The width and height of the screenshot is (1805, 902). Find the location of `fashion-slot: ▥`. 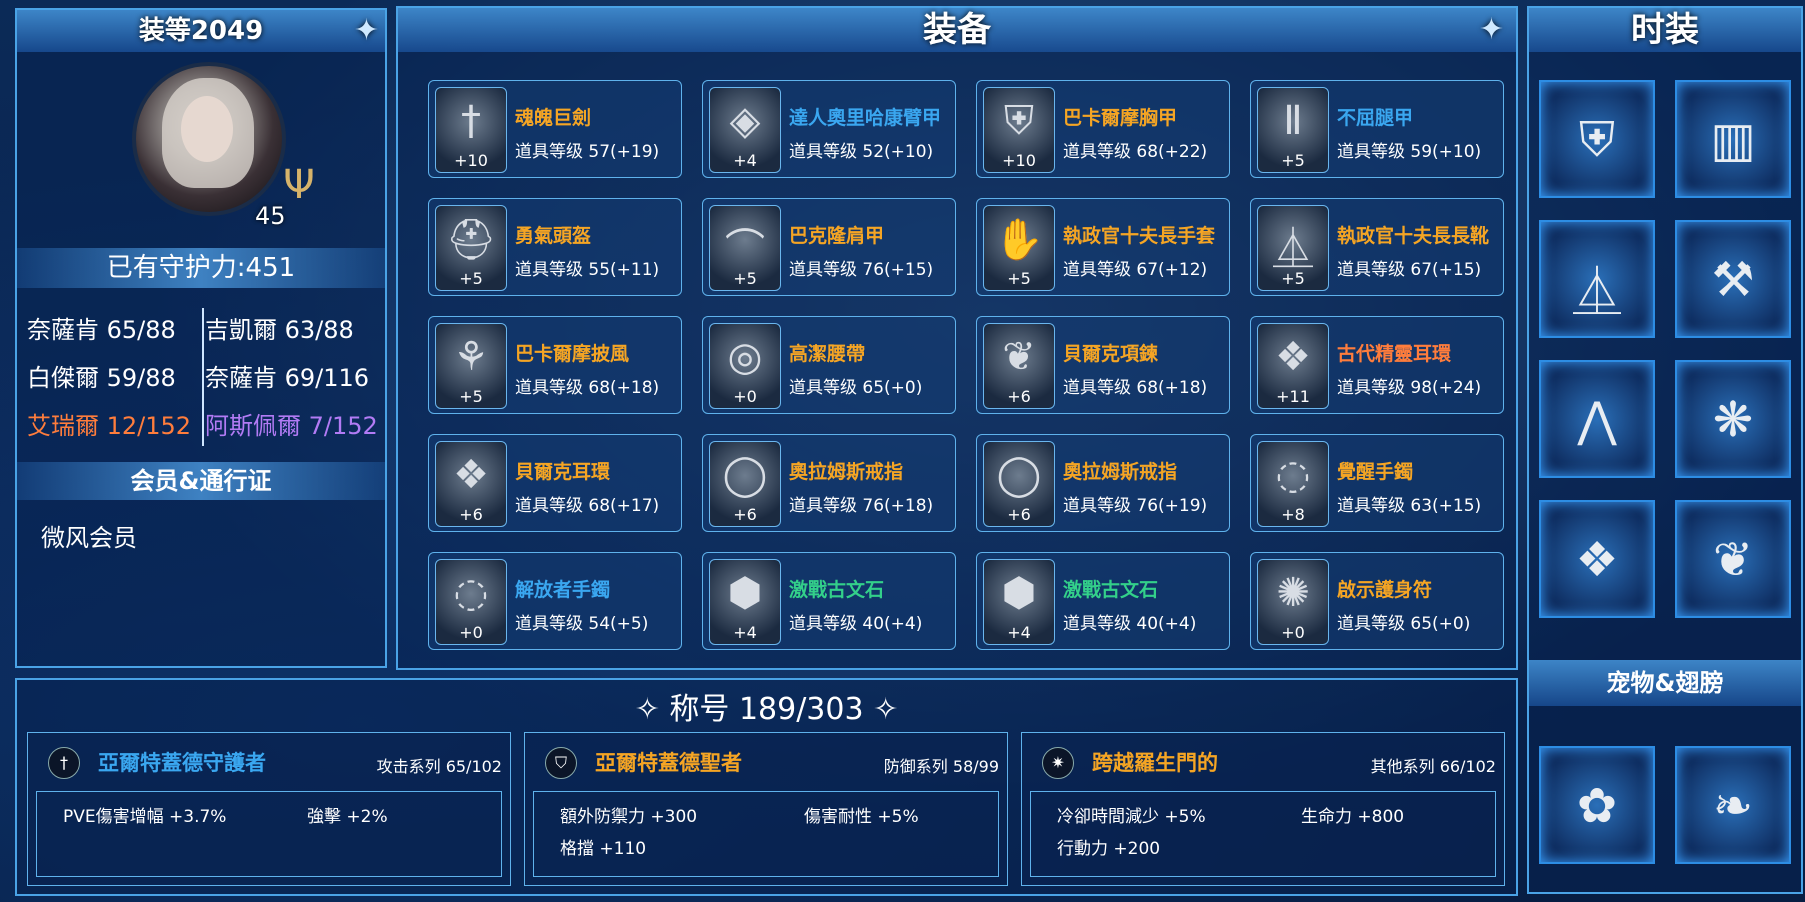

fashion-slot: ▥ is located at coordinates (1733, 139).